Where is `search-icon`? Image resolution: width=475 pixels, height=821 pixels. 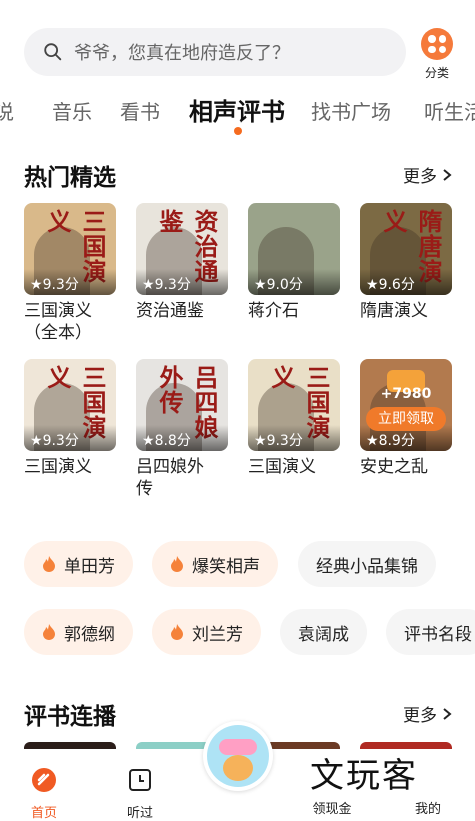 search-icon is located at coordinates (53, 52).